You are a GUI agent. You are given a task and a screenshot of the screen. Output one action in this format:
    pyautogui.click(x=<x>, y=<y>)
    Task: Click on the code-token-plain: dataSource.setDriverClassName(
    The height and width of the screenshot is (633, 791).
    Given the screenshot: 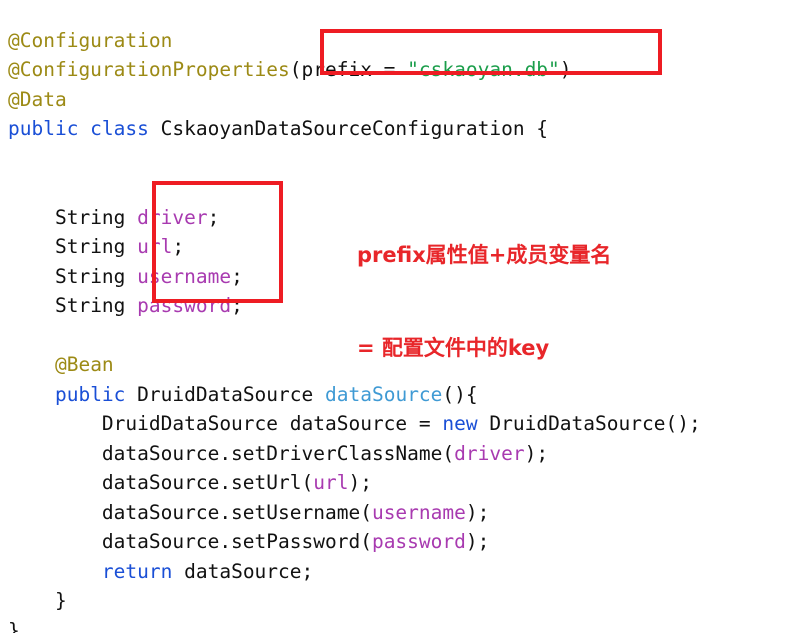 What is the action you would take?
    pyautogui.click(x=278, y=453)
    